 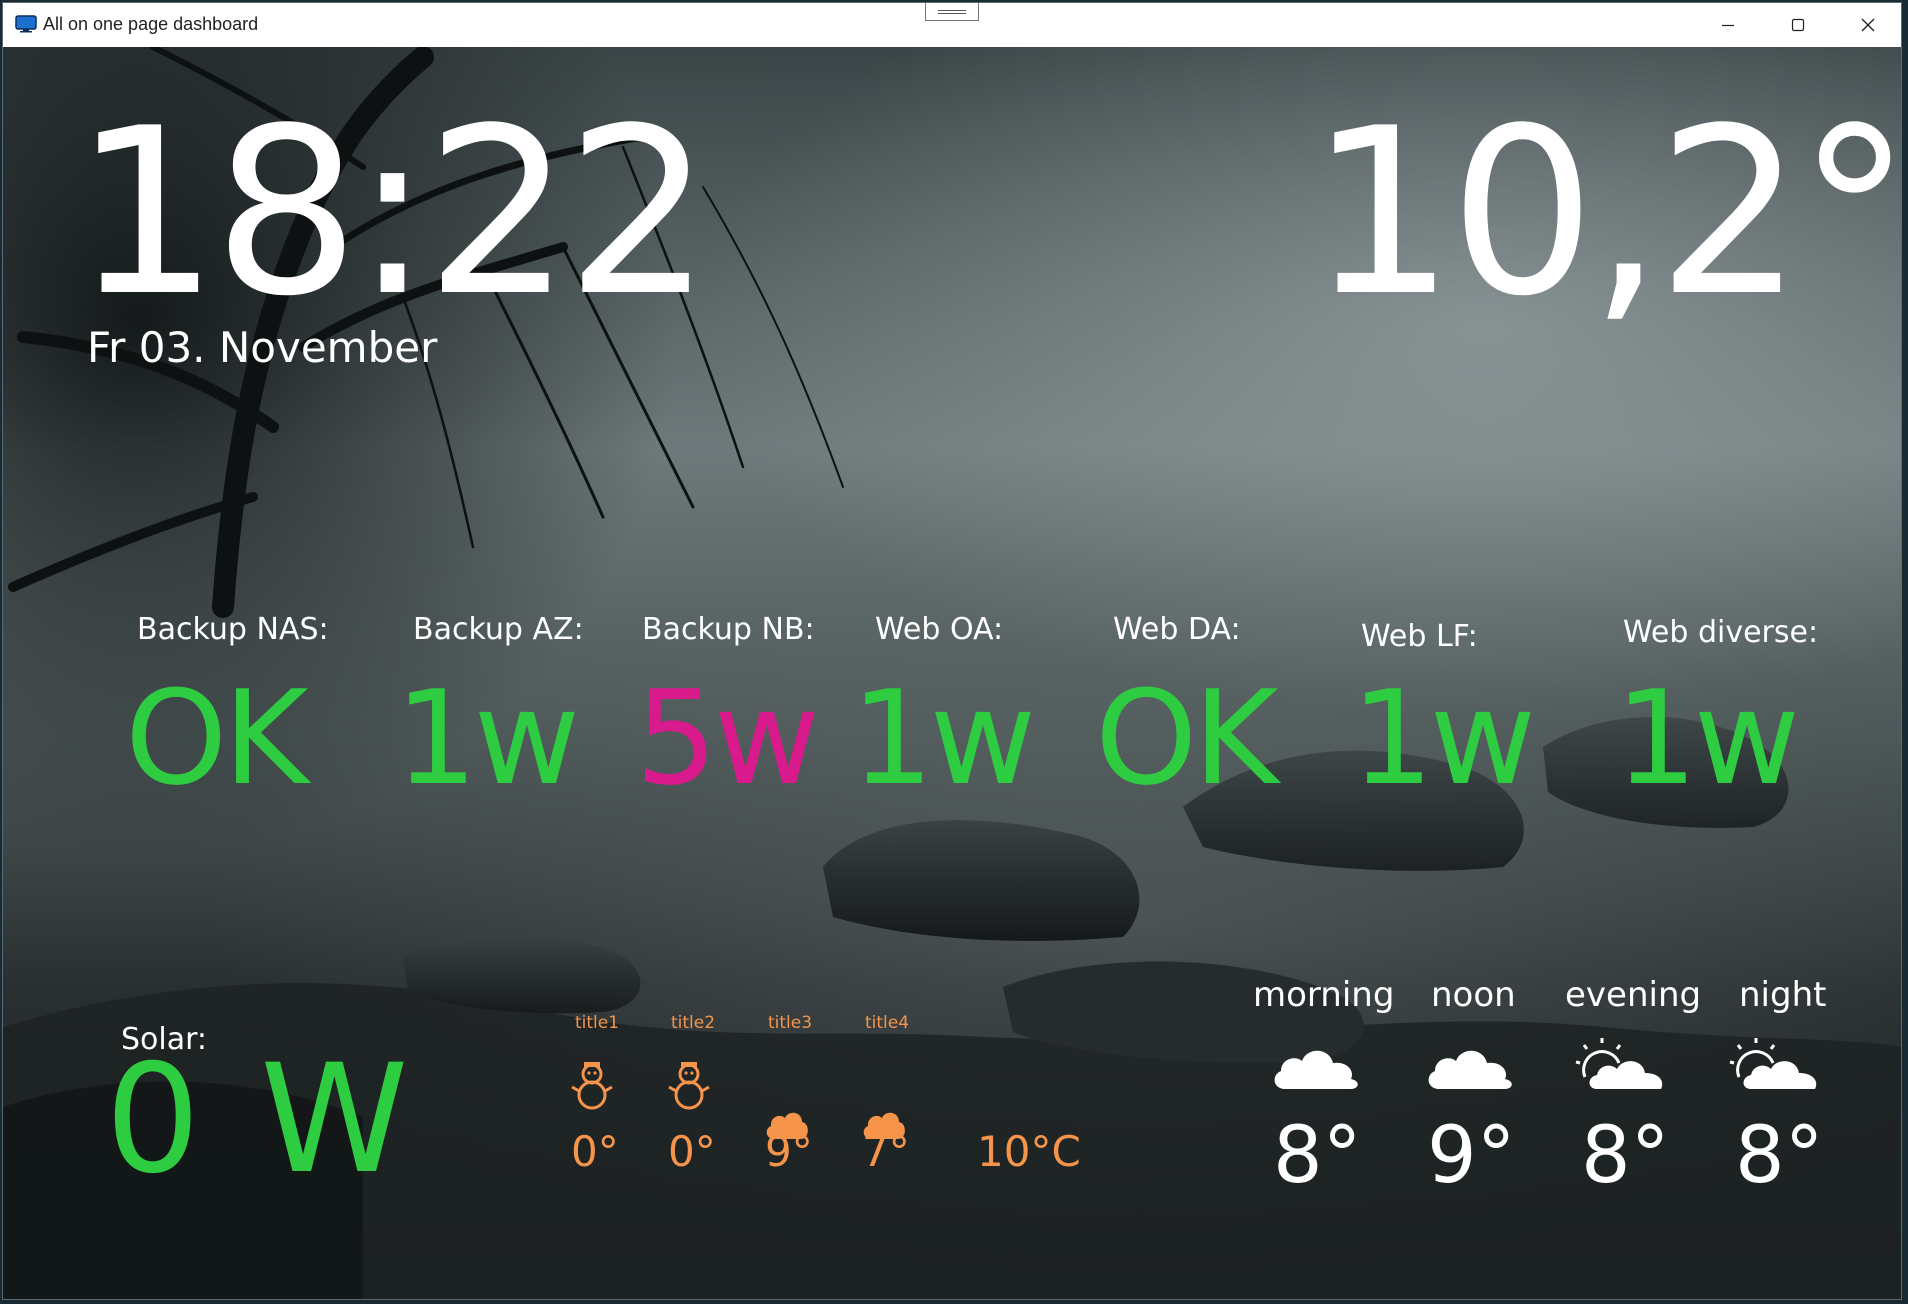 What do you see at coordinates (487, 738) in the screenshot?
I see `status-value-backup-az: 1w` at bounding box center [487, 738].